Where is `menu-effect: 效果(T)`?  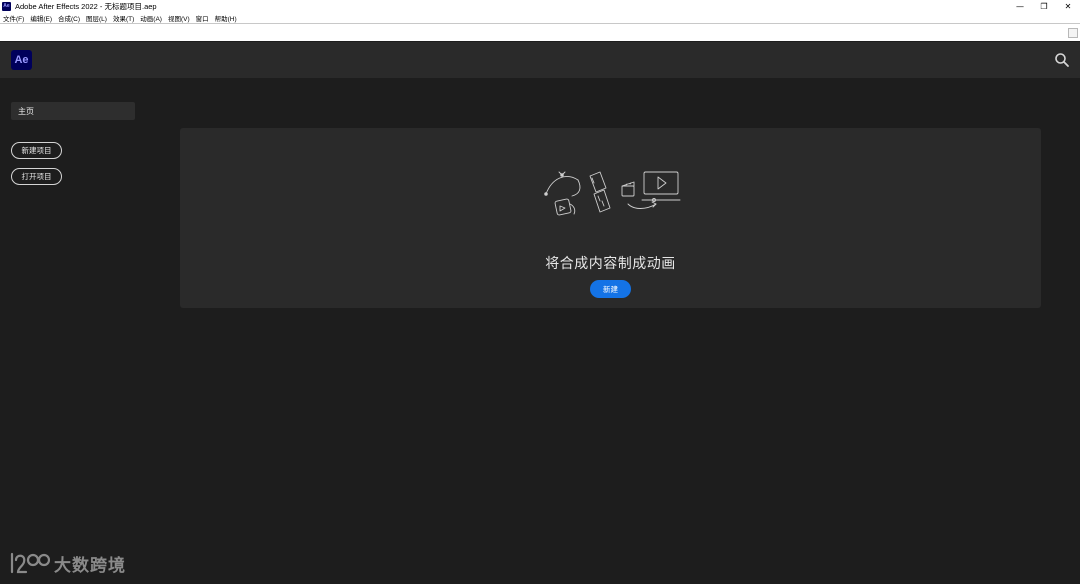 menu-effect: 效果(T) is located at coordinates (123, 18).